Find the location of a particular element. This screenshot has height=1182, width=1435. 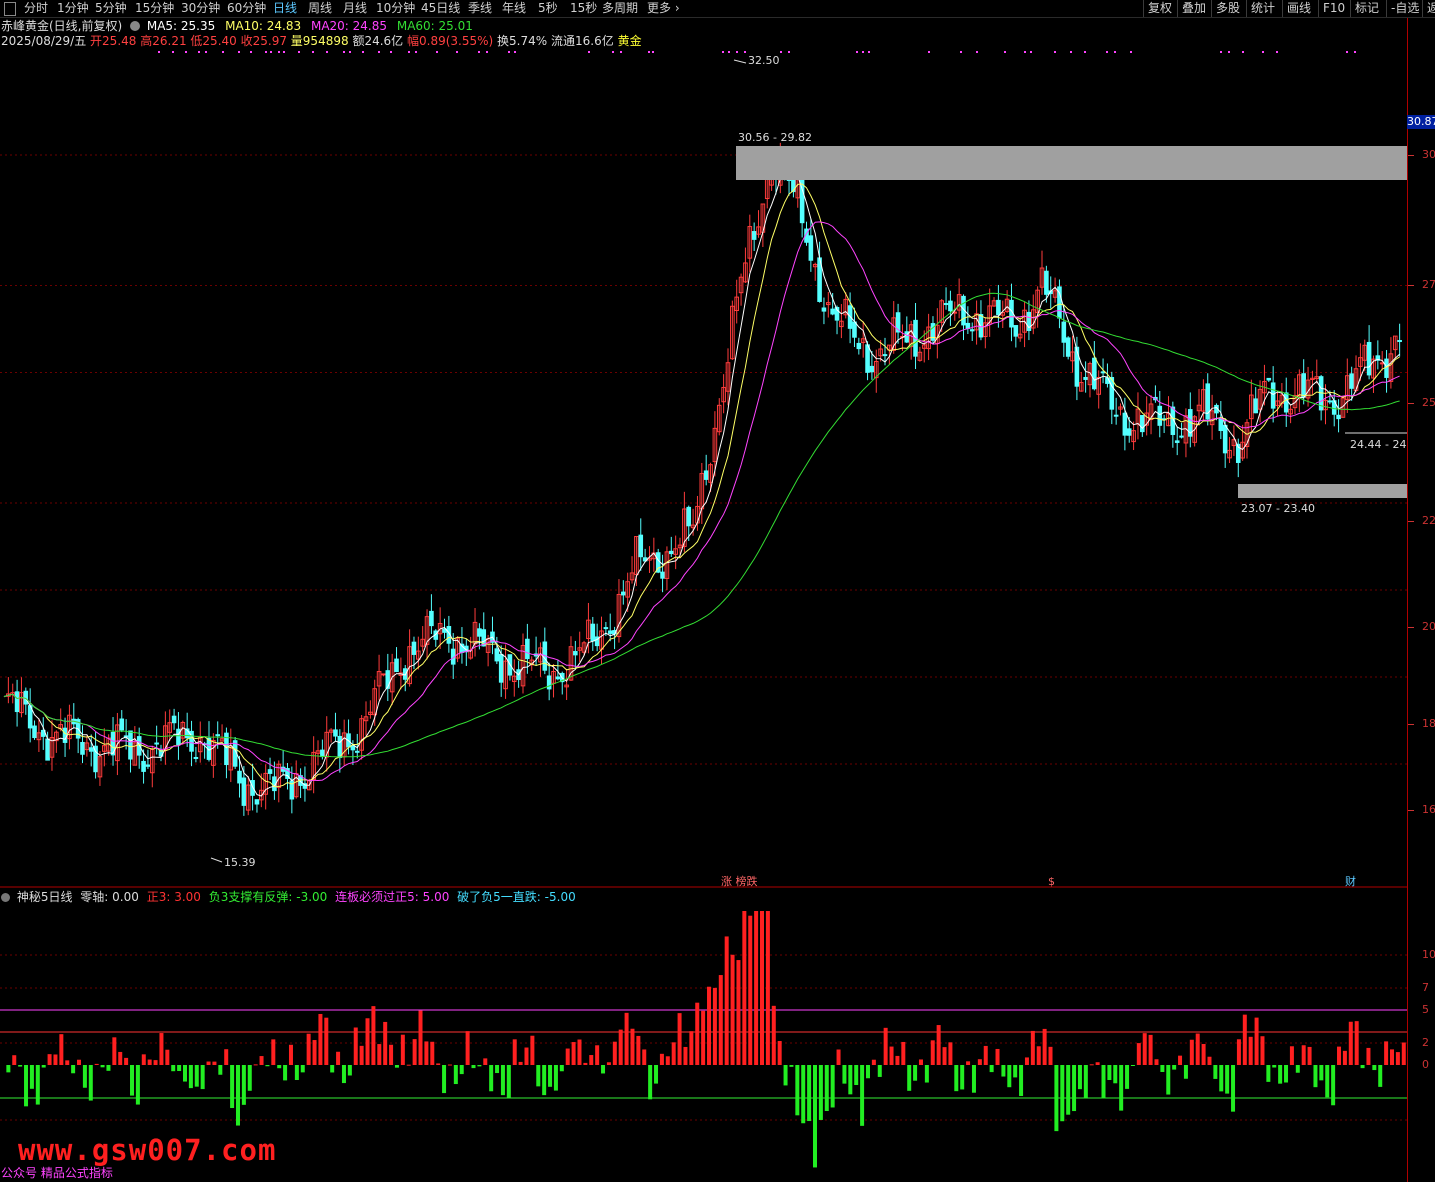

period-tab-6: 日线 is located at coordinates (285, 8).